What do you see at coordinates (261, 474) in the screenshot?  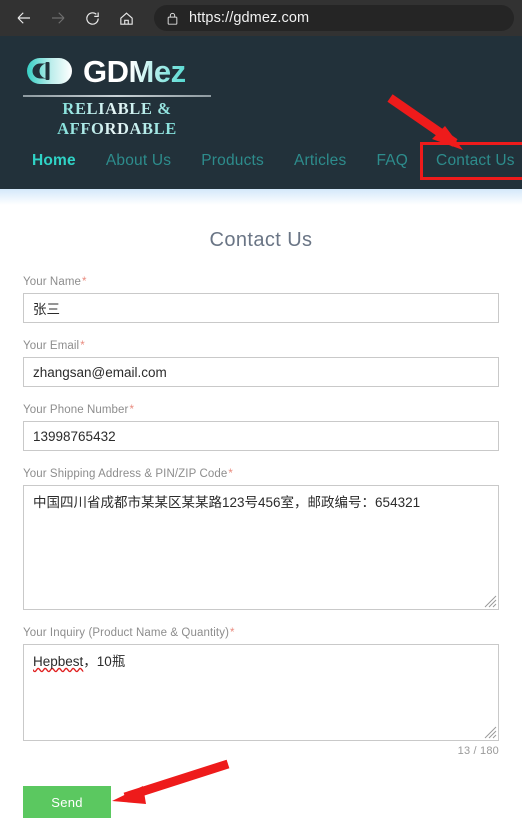 I see `label-shipping-address: Your Shipping Address & PIN/ZIP Code*` at bounding box center [261, 474].